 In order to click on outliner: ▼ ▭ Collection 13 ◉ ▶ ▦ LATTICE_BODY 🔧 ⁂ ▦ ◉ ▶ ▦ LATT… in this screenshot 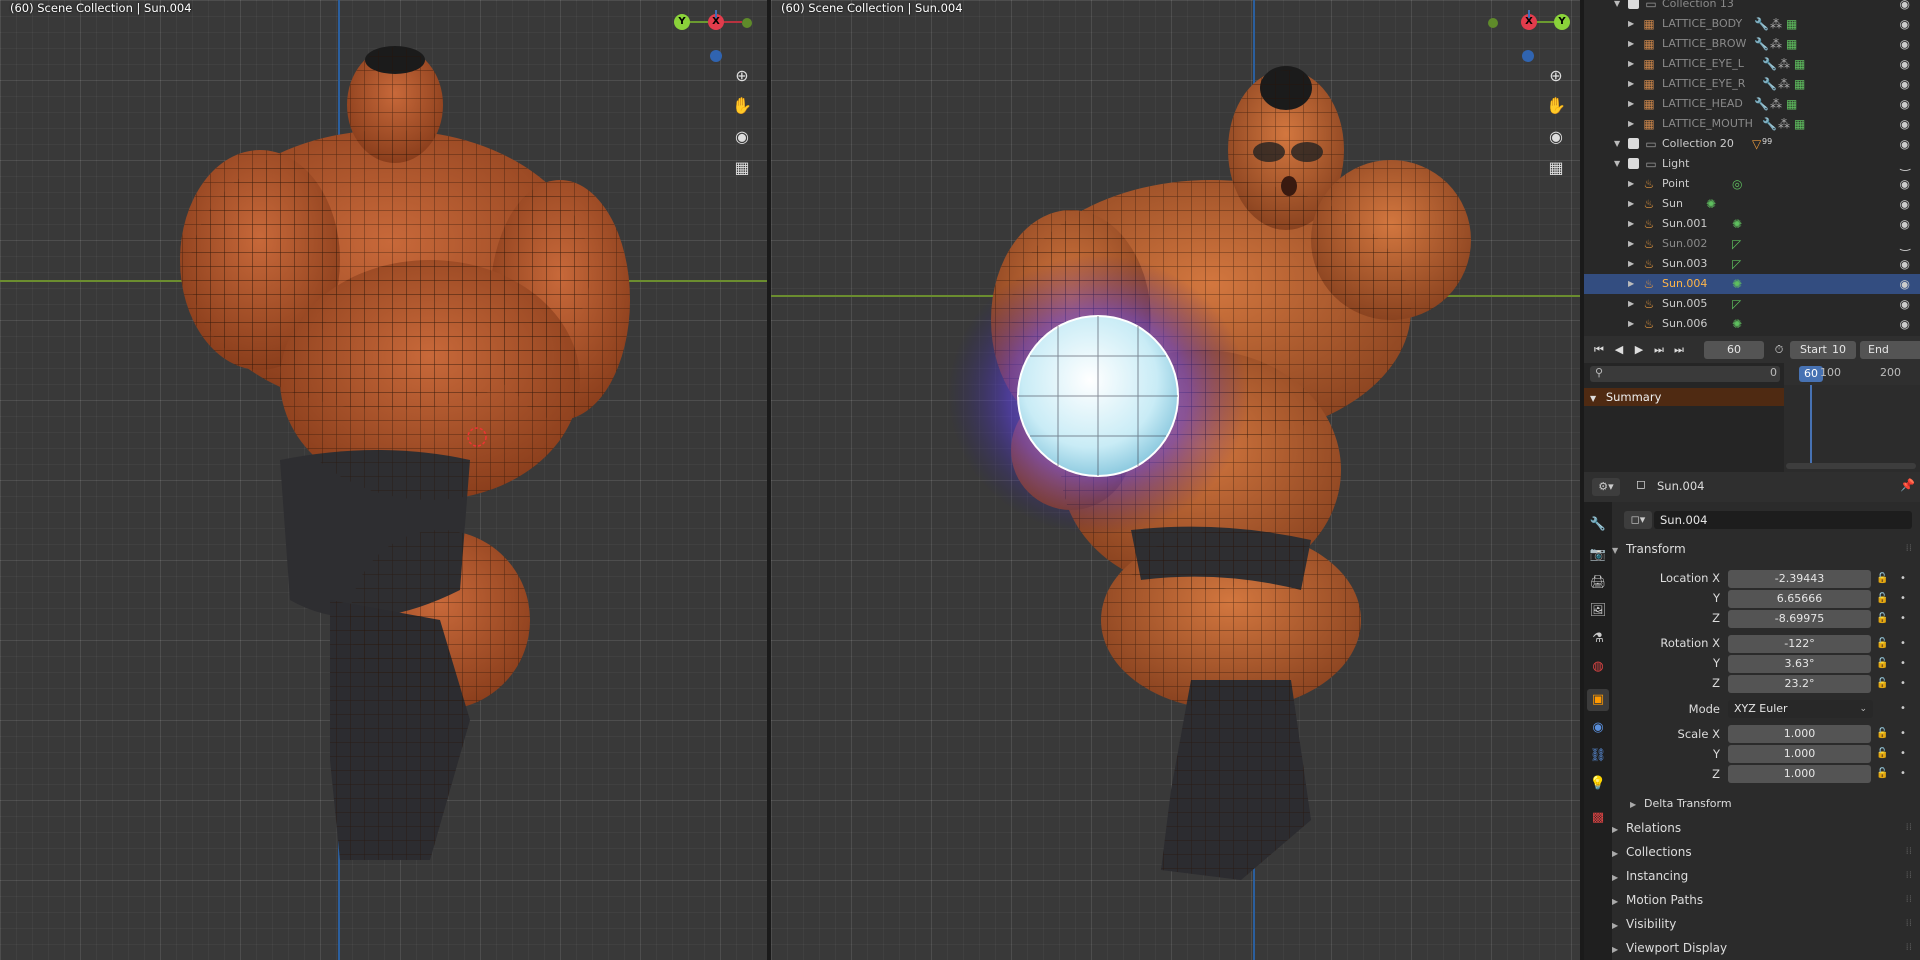, I will do `click(1752, 168)`.